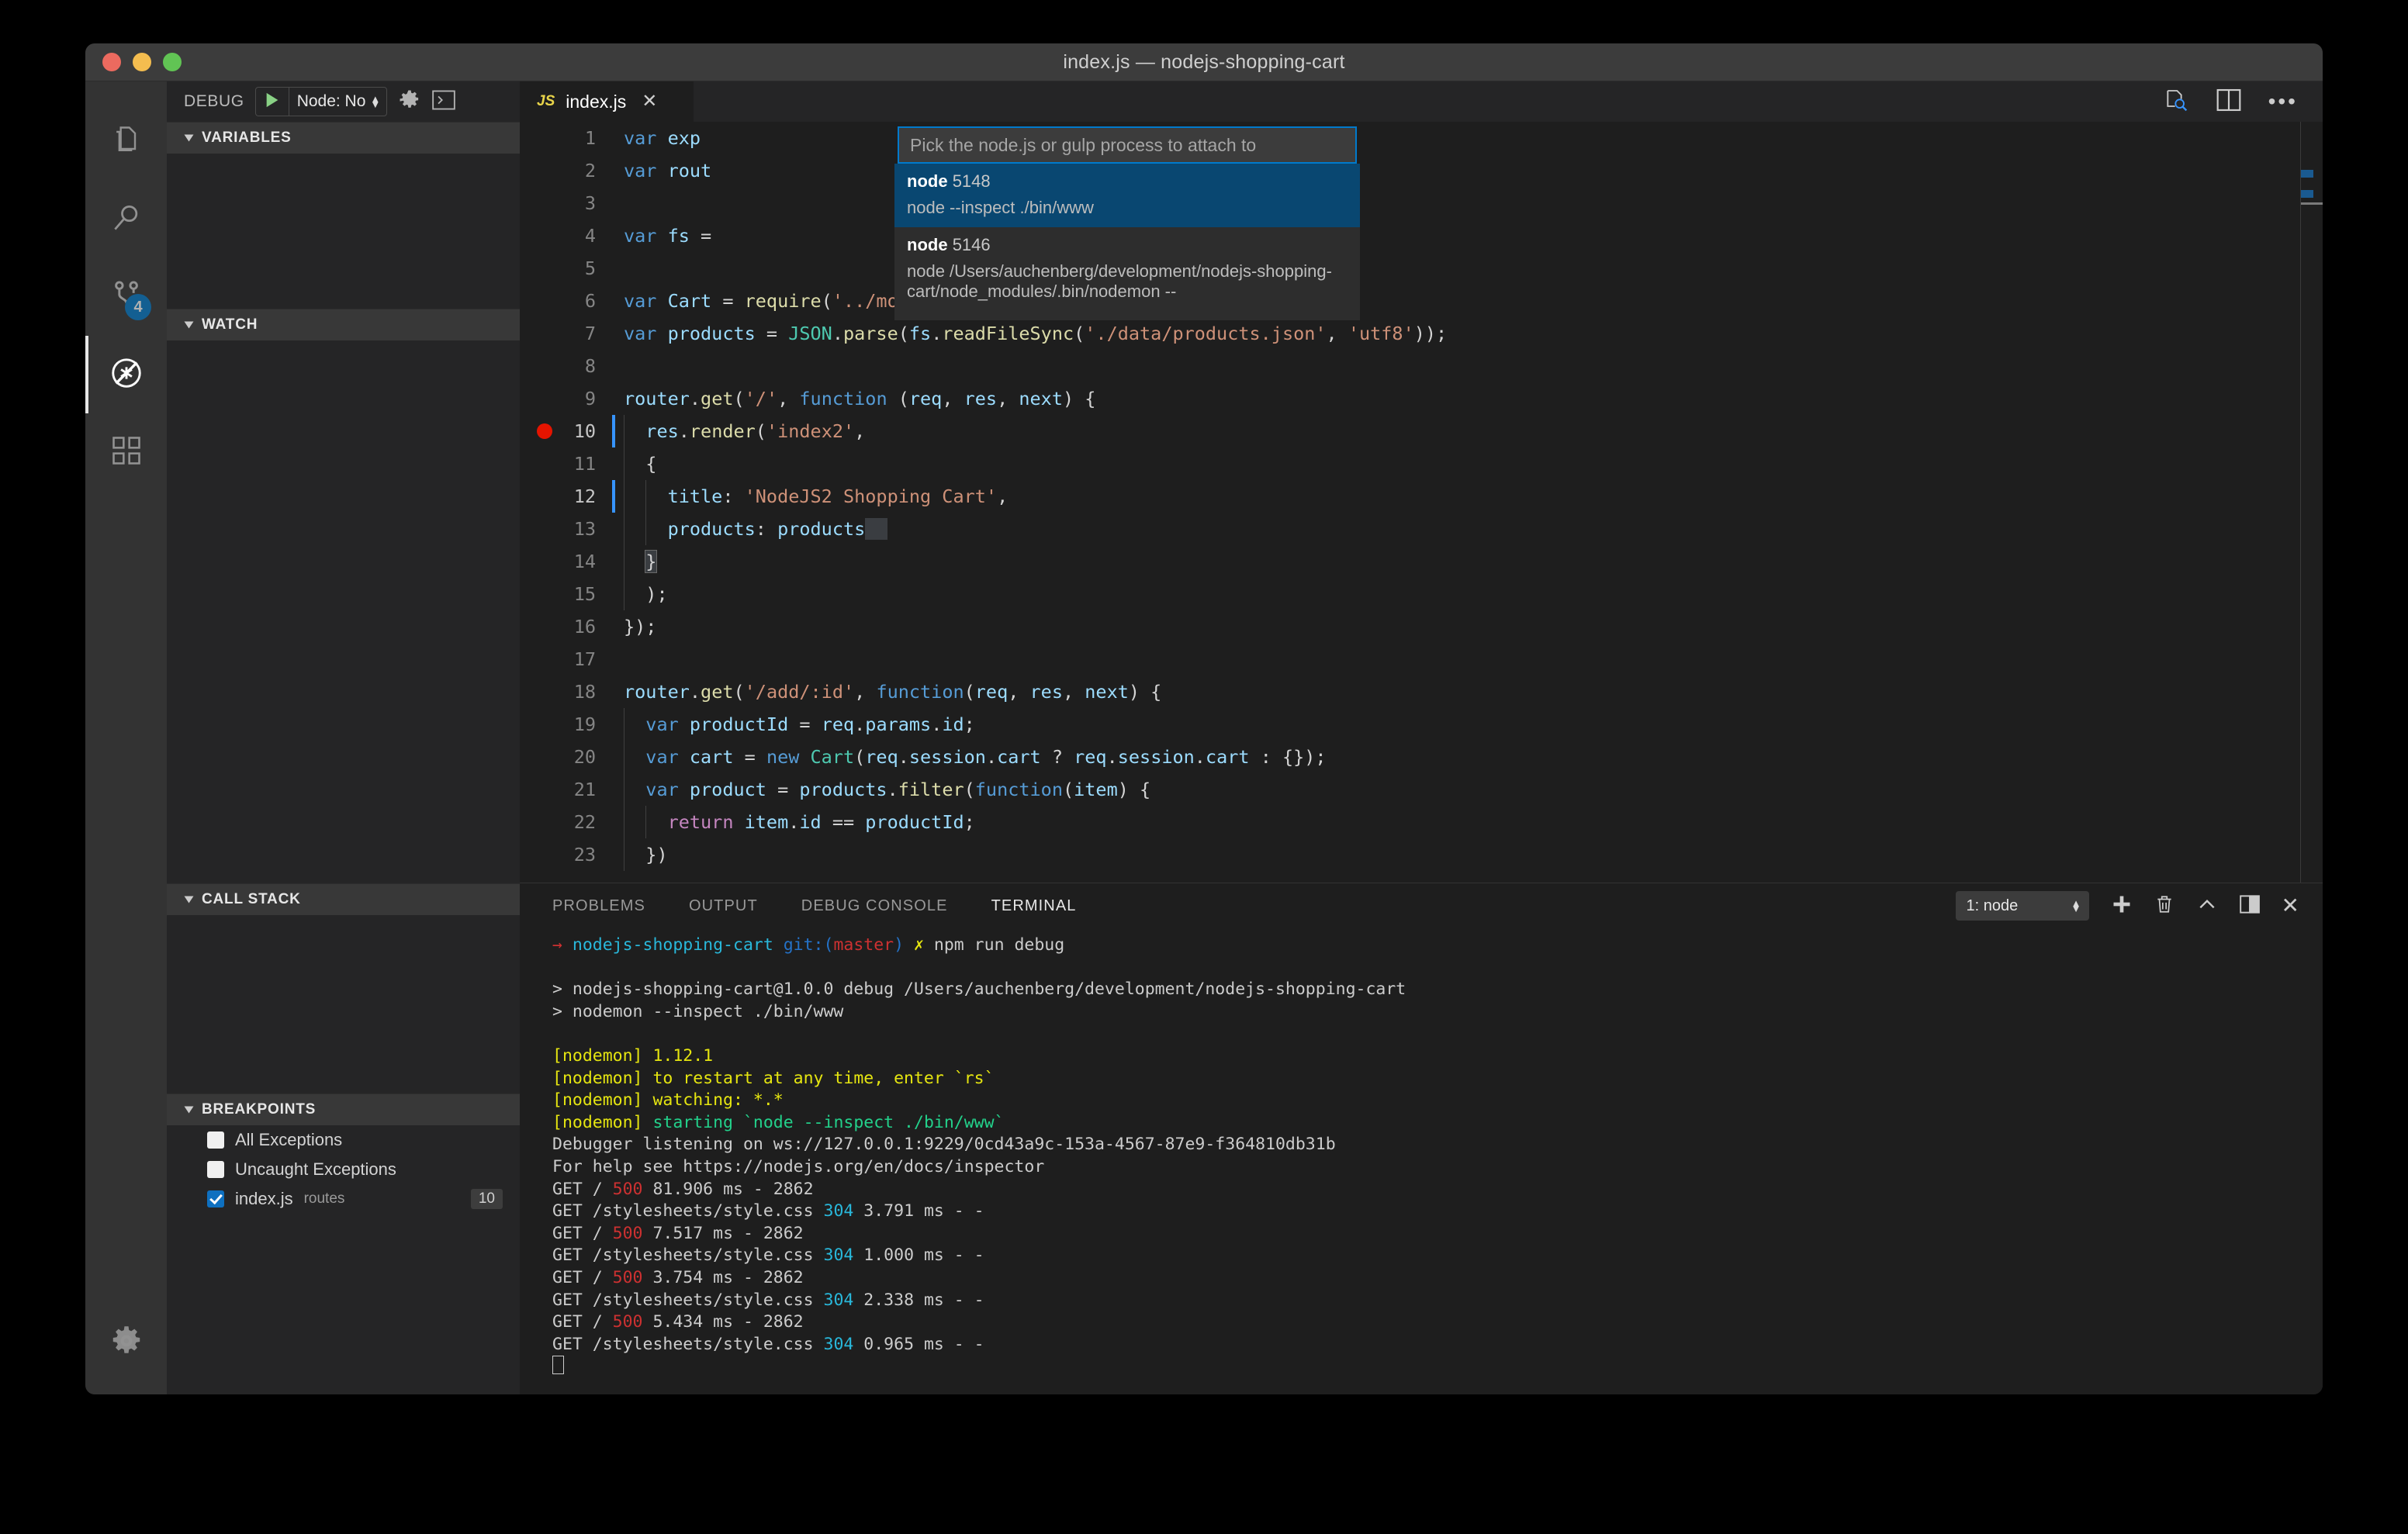  Describe the element at coordinates (2283, 101) in the screenshot. I see `more-actions-icon: •••` at that location.